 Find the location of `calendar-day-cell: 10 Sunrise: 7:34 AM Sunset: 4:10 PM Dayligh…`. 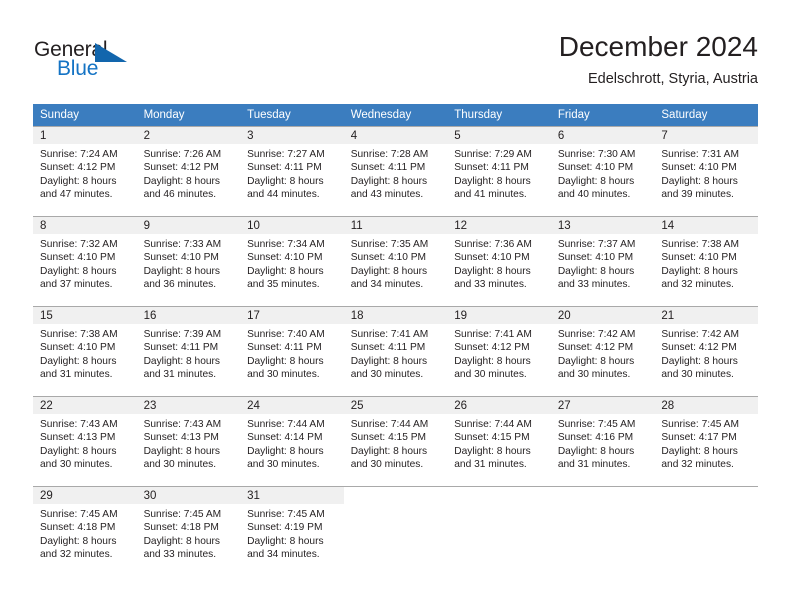

calendar-day-cell: 10 Sunrise: 7:34 AM Sunset: 4:10 PM Dayligh… is located at coordinates (292, 261).